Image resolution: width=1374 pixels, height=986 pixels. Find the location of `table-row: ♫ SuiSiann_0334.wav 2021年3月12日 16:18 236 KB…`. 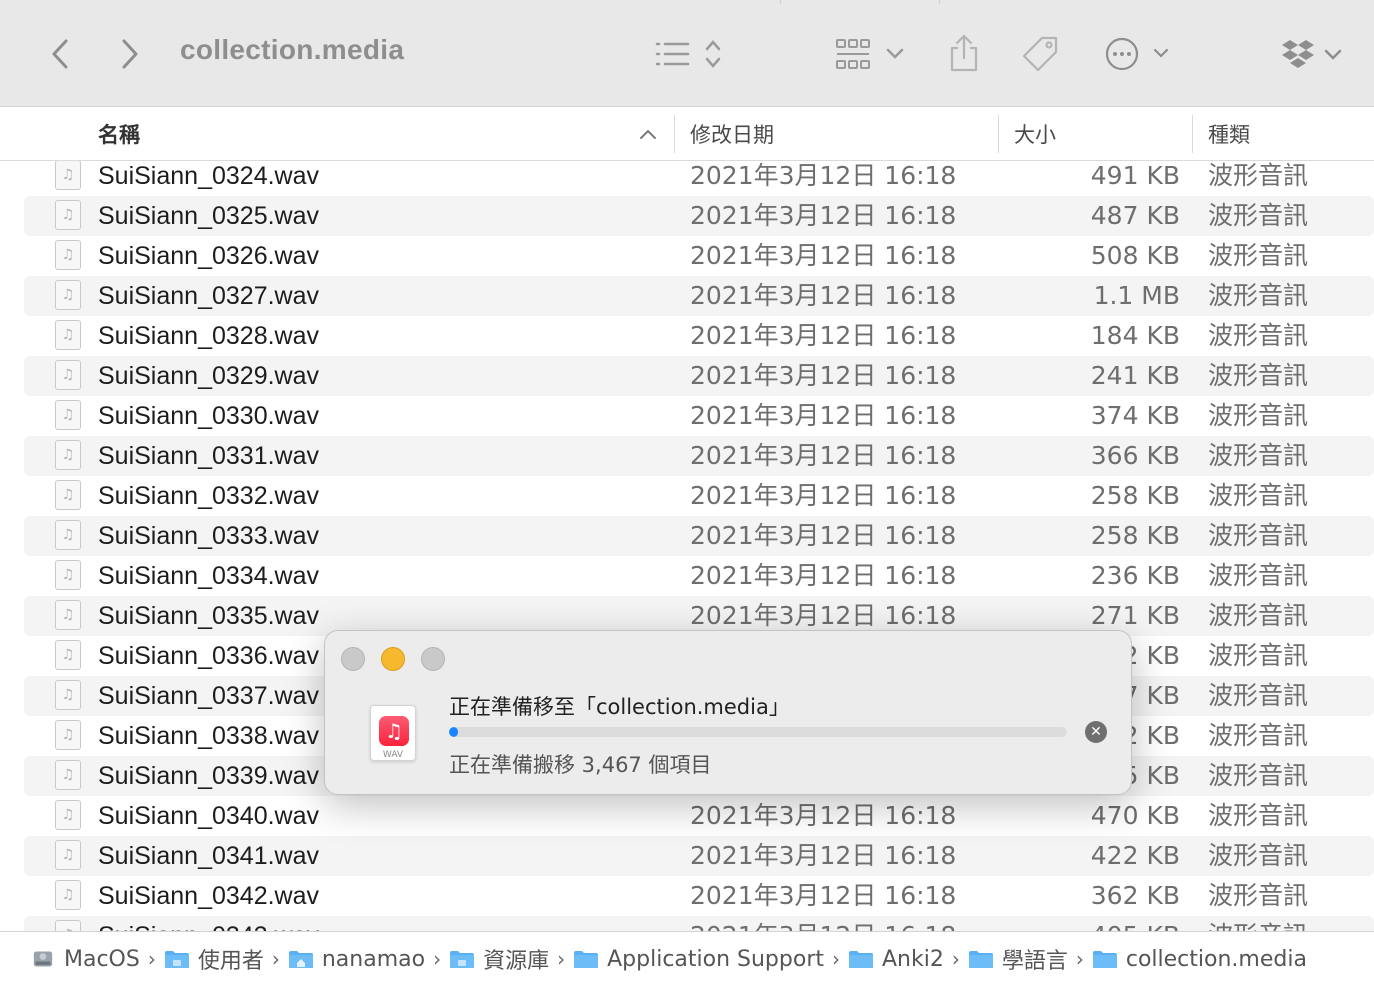

table-row: ♫ SuiSiann_0334.wav 2021年3月12日 16:18 236 KB… is located at coordinates (699, 576).